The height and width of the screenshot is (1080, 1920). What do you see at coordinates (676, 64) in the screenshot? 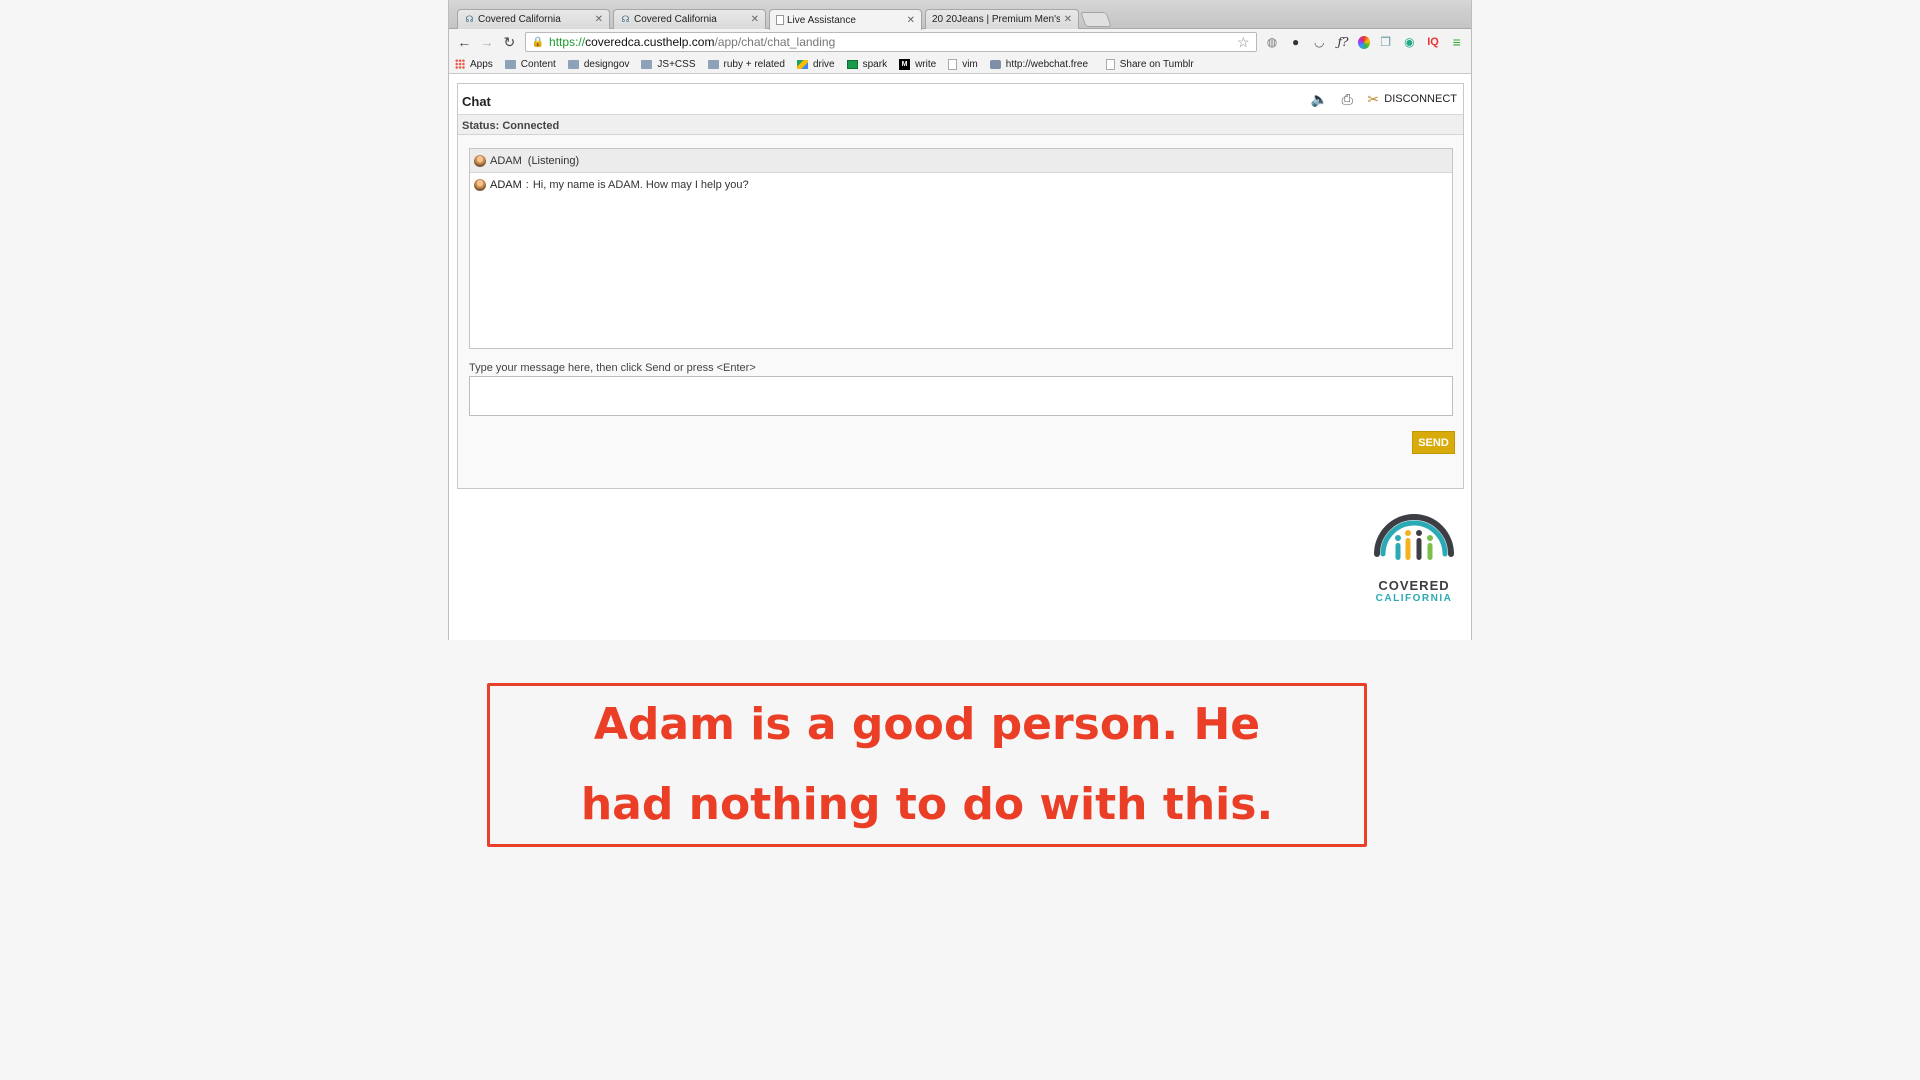
I see `bookmark-label: JS+CSS` at bounding box center [676, 64].